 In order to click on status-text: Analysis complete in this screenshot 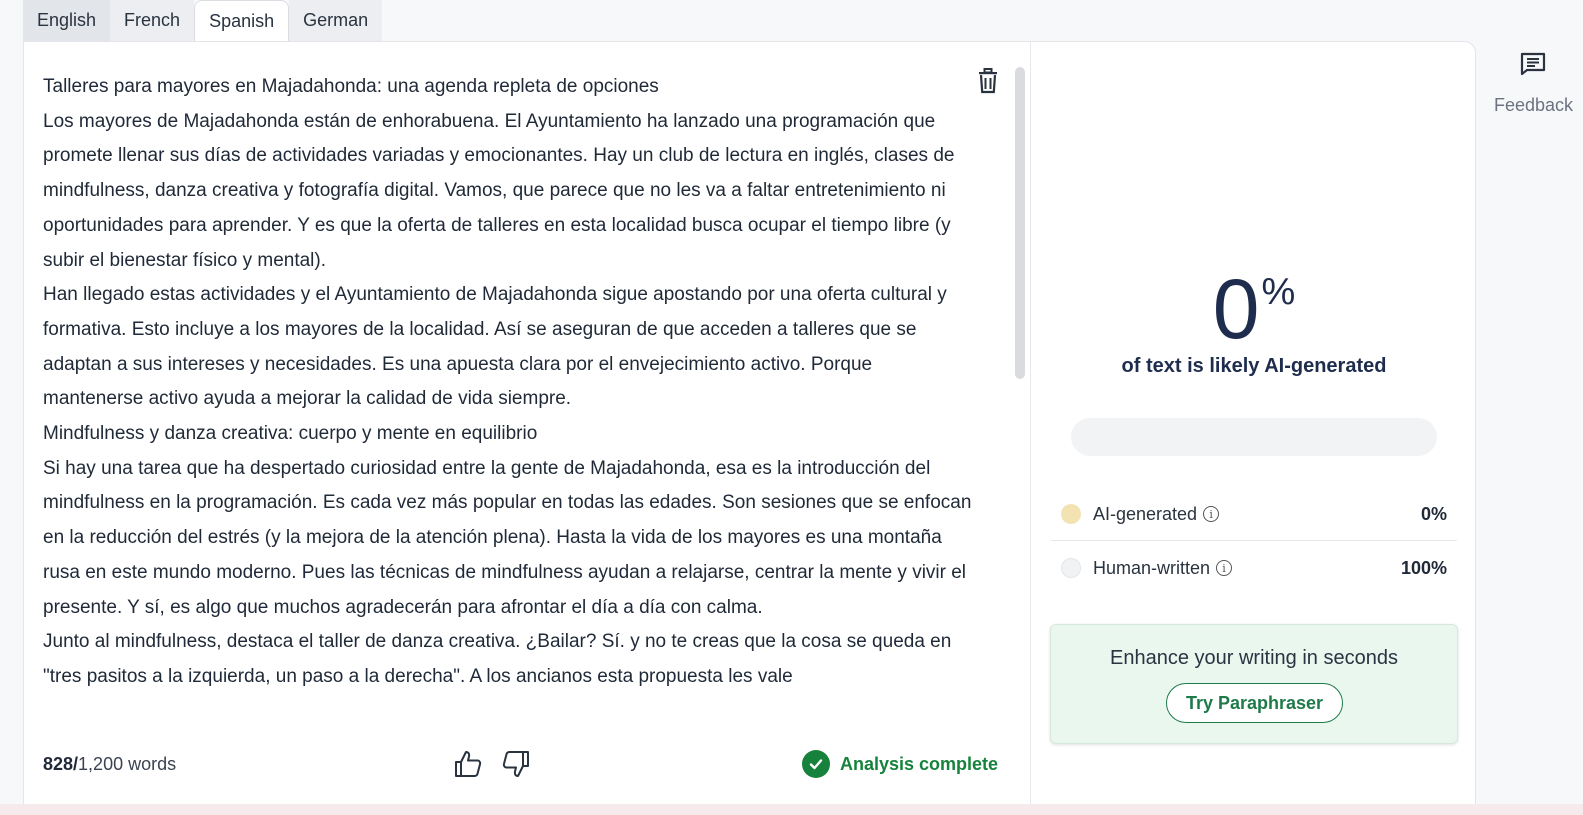, I will do `click(919, 763)`.